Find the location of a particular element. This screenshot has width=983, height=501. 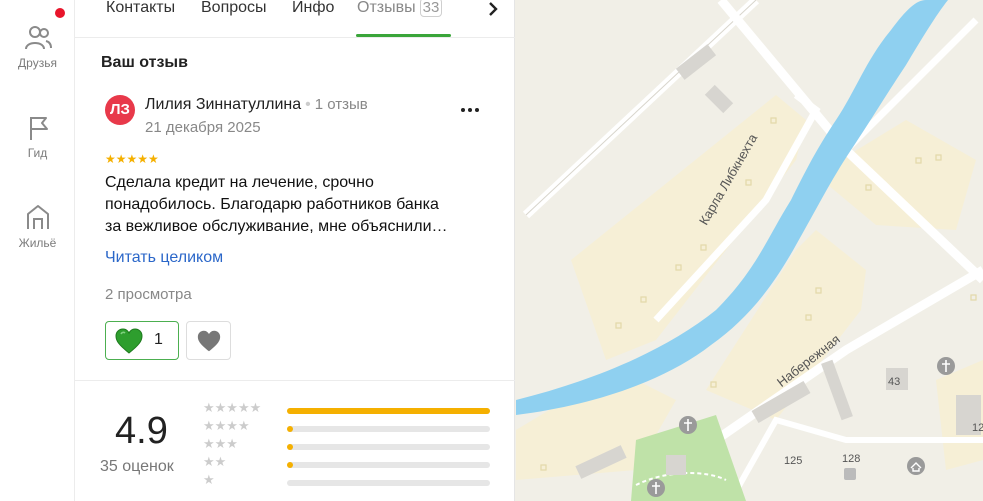

review-text-line: Сделала кредит на лечение, срочно is located at coordinates (239, 182).